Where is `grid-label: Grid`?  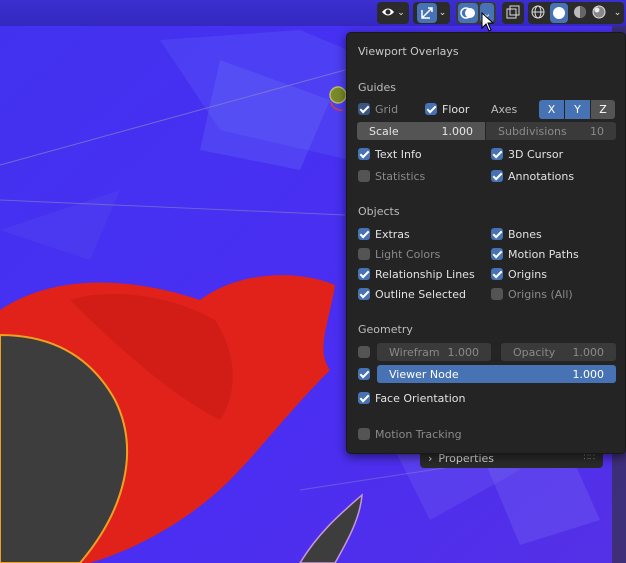 grid-label: Grid is located at coordinates (387, 109).